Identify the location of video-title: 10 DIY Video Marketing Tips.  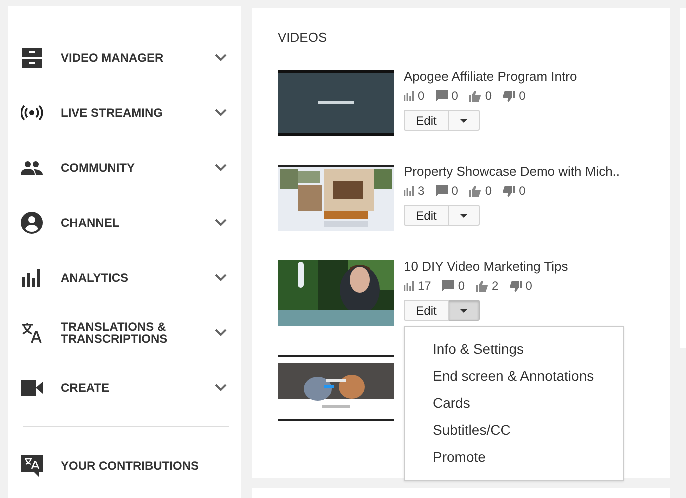
(486, 267).